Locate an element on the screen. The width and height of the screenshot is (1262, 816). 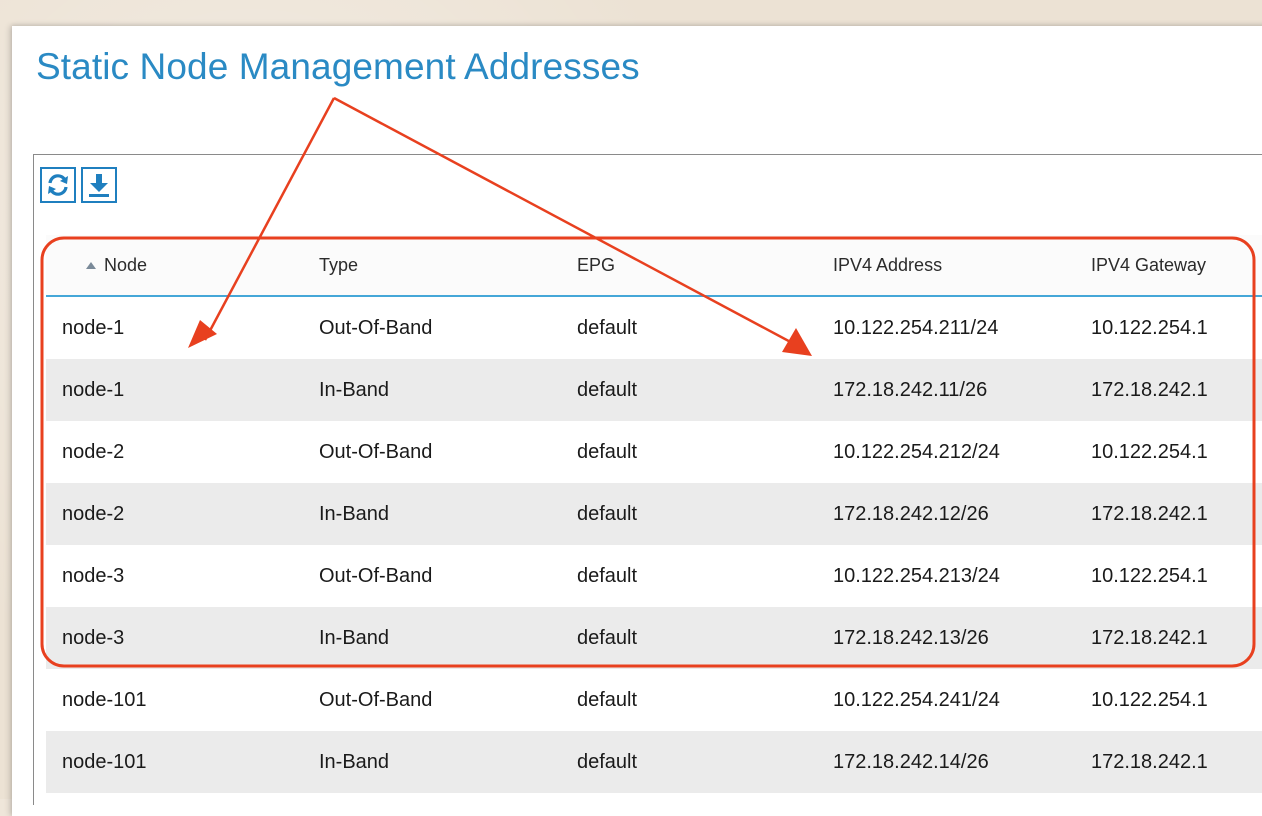
column-header-node: Node is located at coordinates (104, 265).